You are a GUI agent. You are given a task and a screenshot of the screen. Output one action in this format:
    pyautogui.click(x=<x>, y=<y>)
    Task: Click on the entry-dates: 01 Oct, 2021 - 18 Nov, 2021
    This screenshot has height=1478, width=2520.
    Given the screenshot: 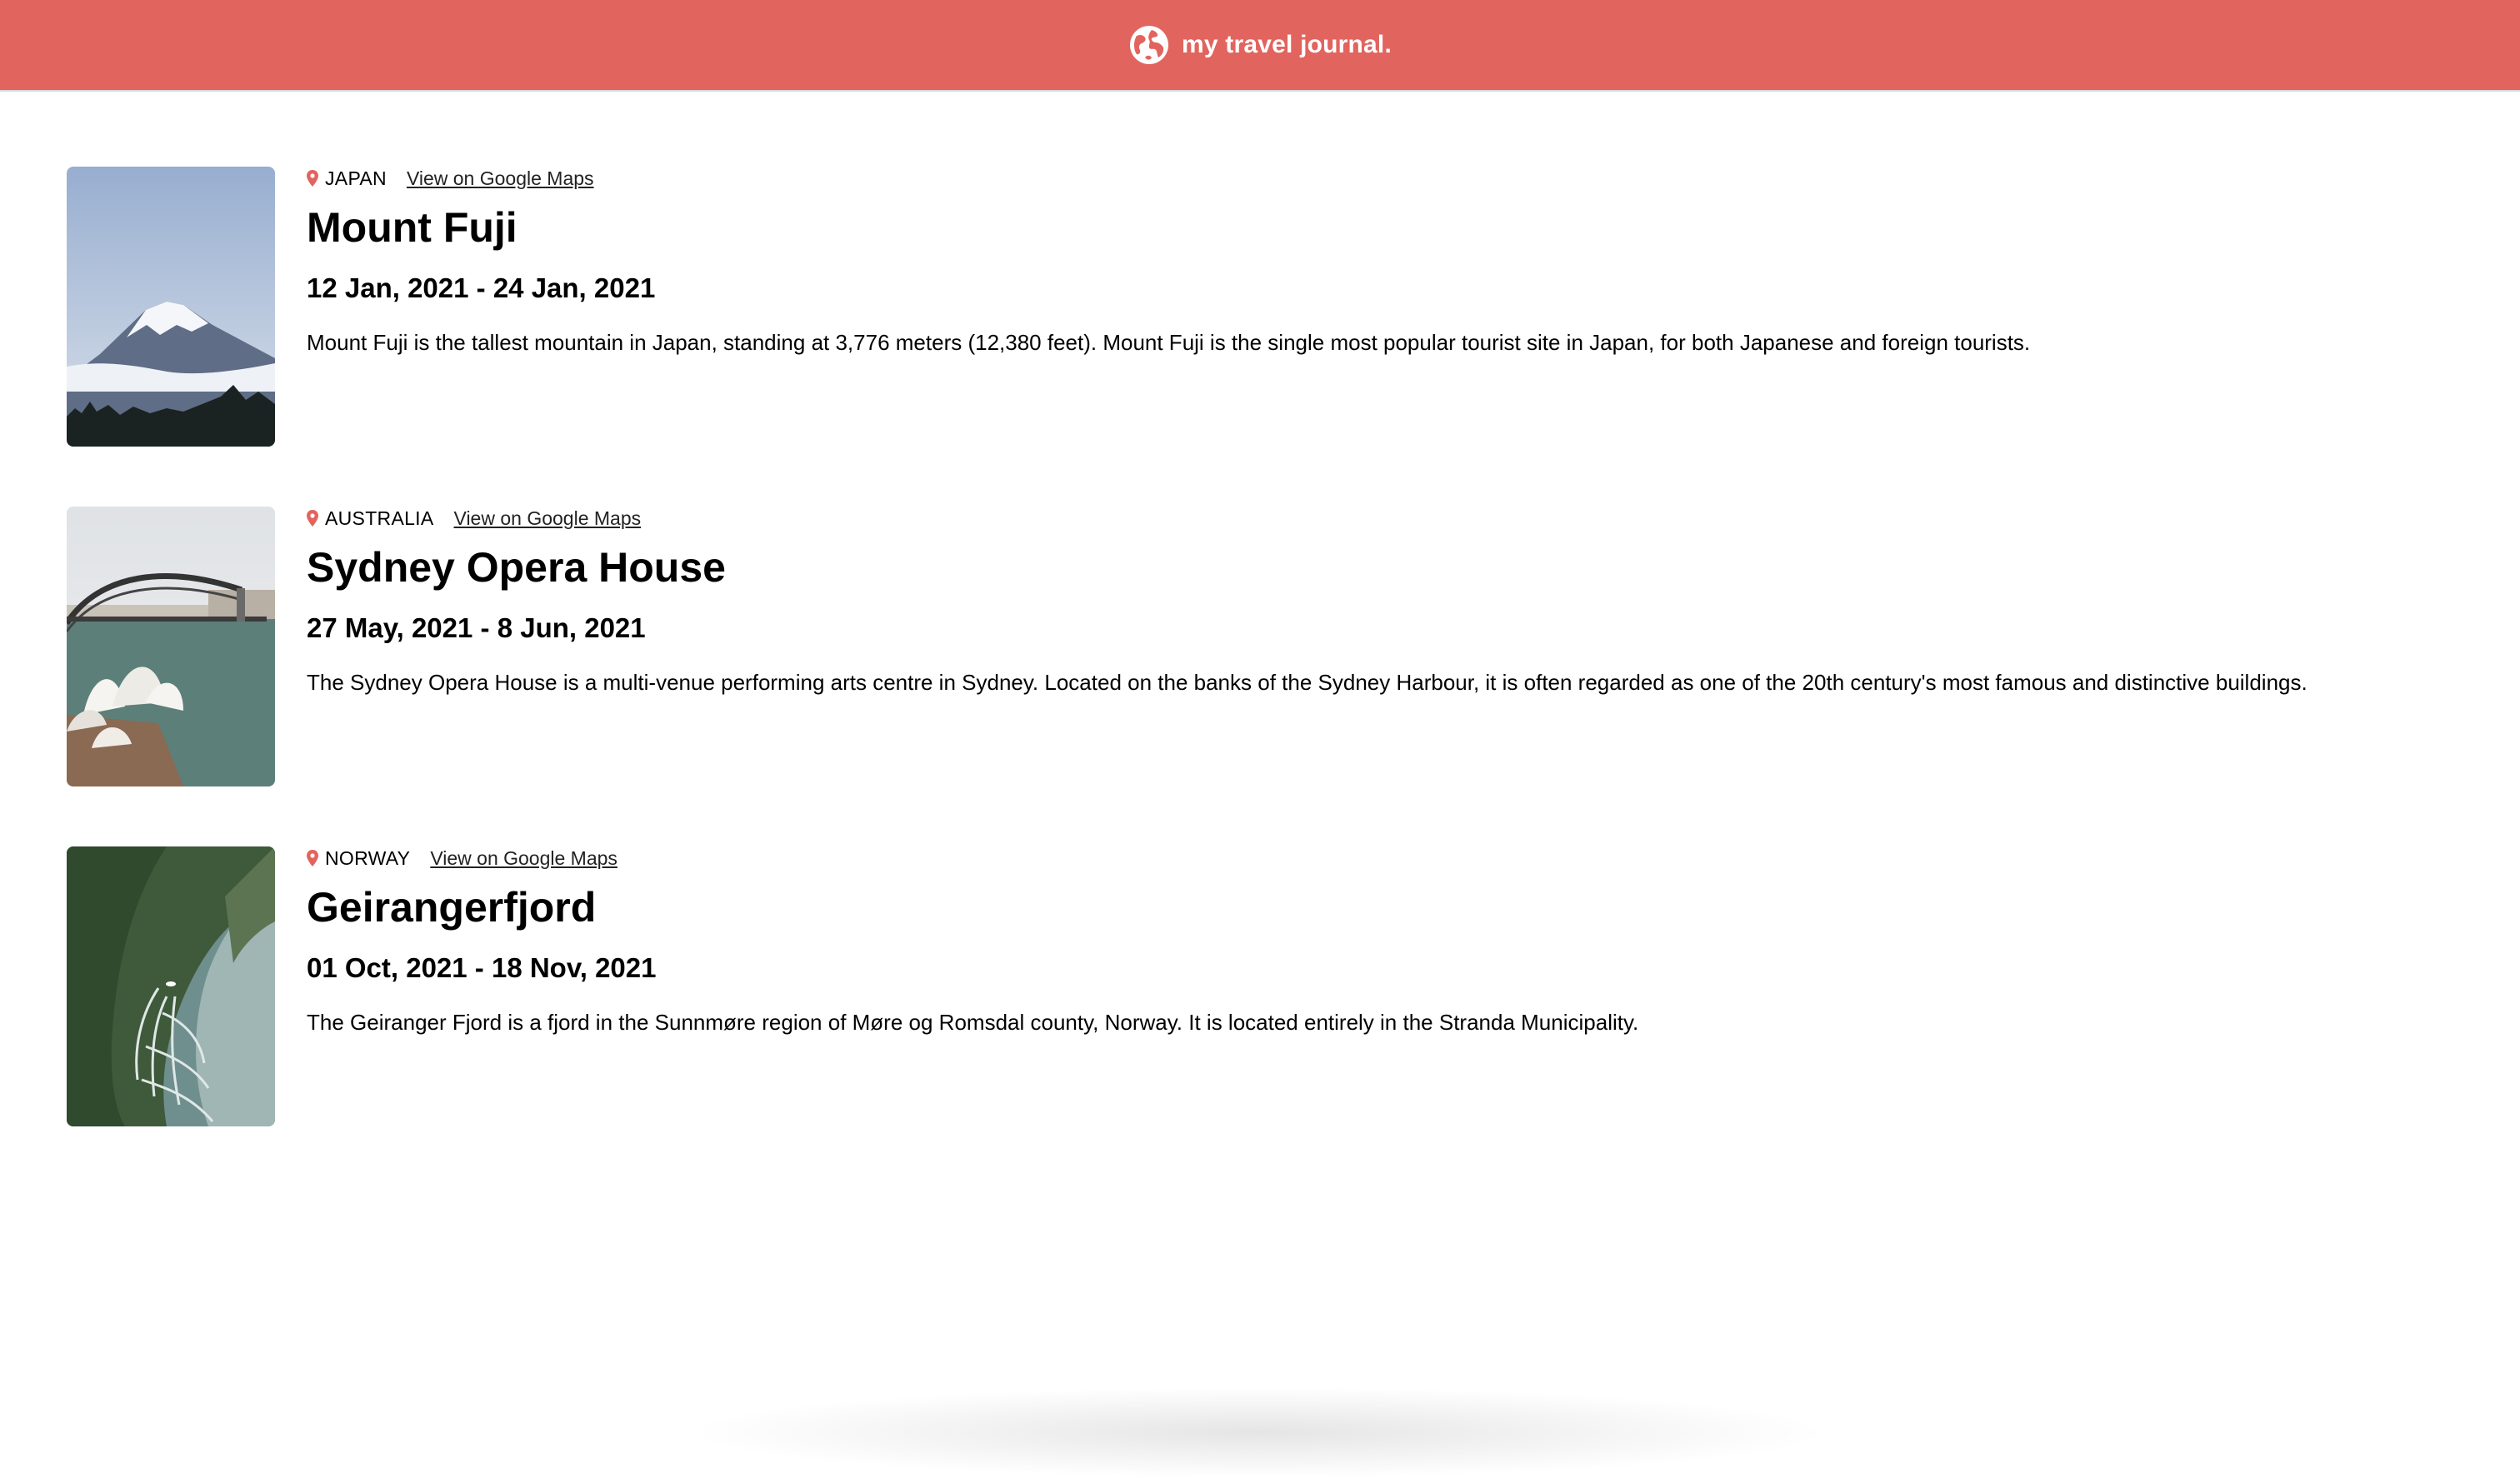 What is the action you would take?
    pyautogui.click(x=482, y=968)
    